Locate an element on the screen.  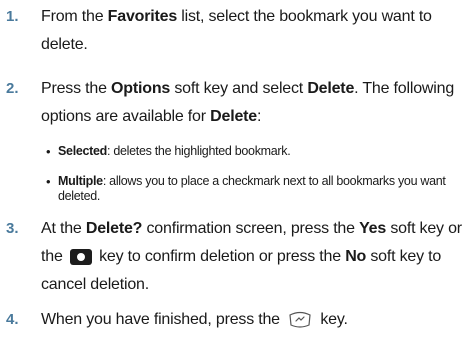
text-run: When you have finished, press the is located at coordinates (163, 319).